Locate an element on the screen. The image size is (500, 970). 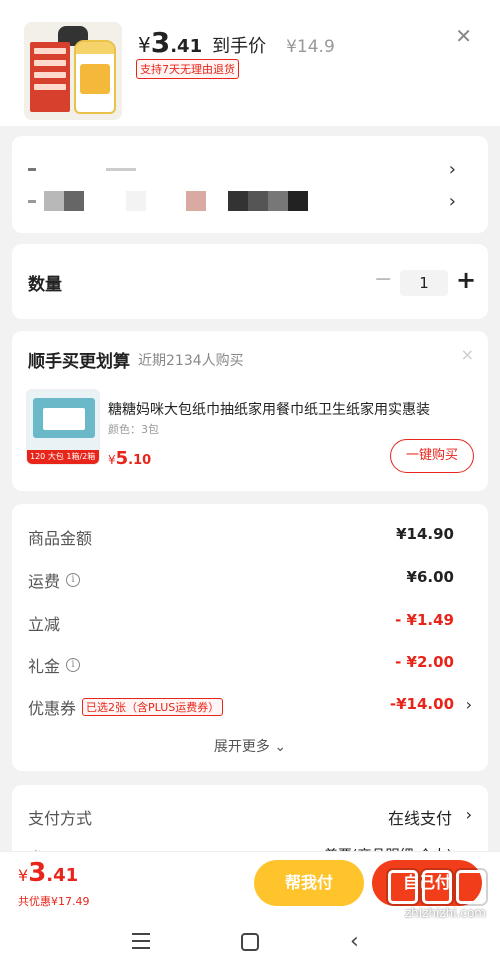
summary-value: ¥14.90 is located at coordinates (425, 534).